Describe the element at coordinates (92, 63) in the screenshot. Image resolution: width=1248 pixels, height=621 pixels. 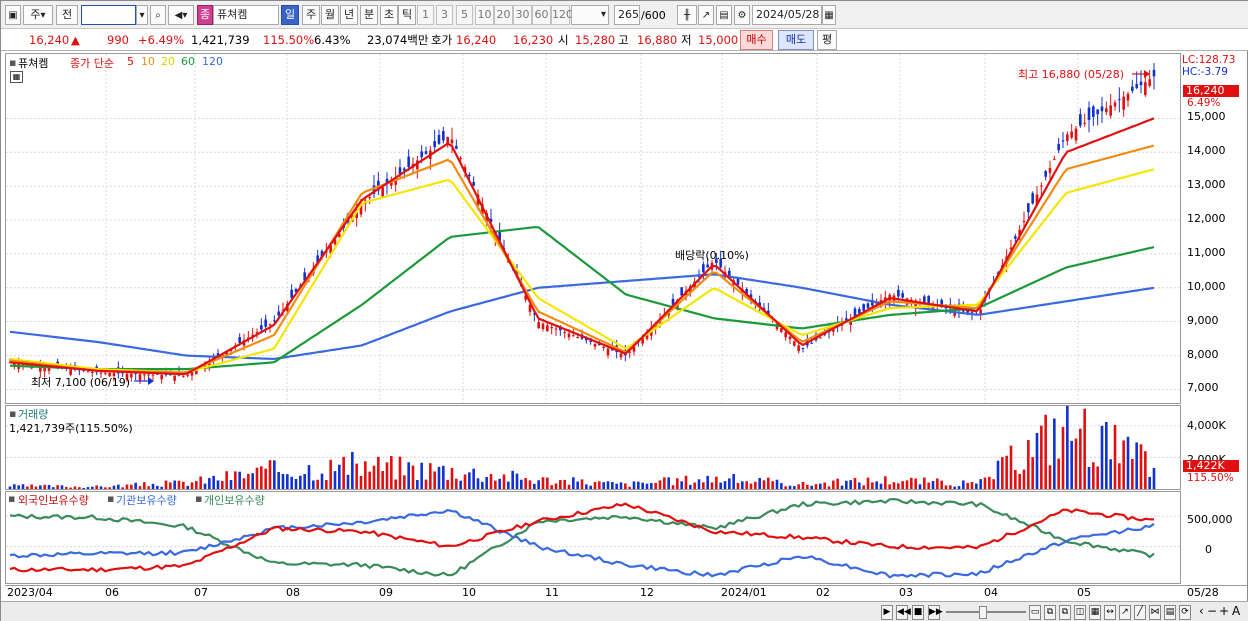
I see `ma-label: 종가 단순` at that location.